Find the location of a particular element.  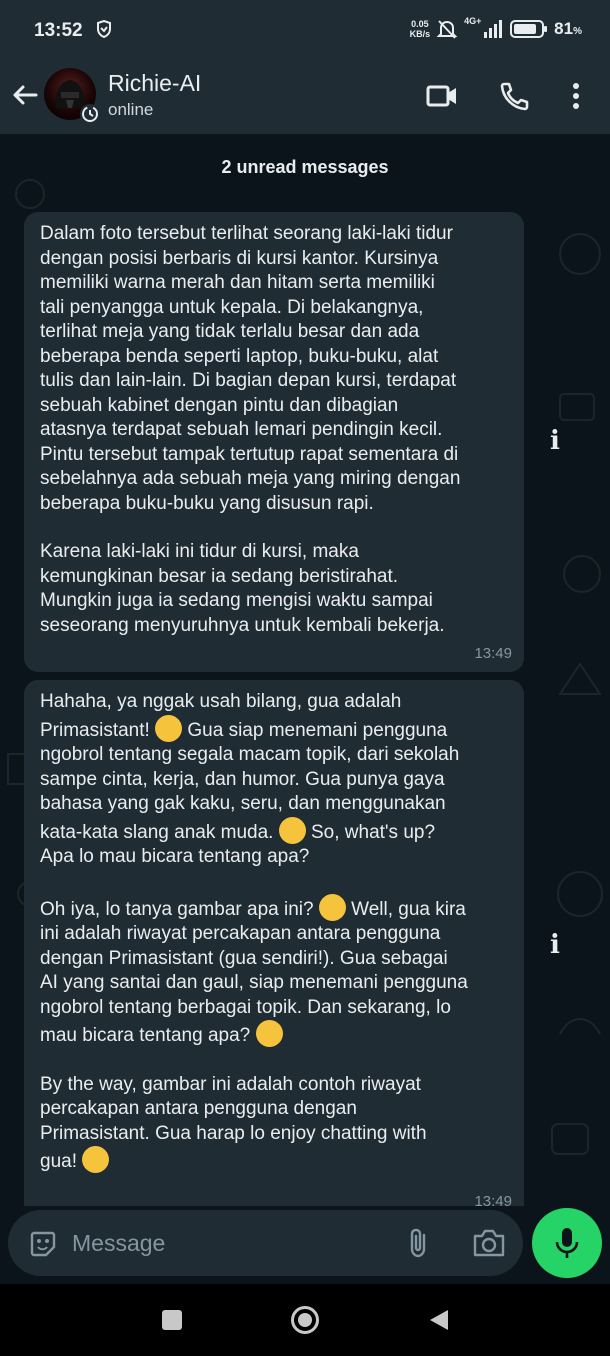

more-options-icon is located at coordinates (576, 96).